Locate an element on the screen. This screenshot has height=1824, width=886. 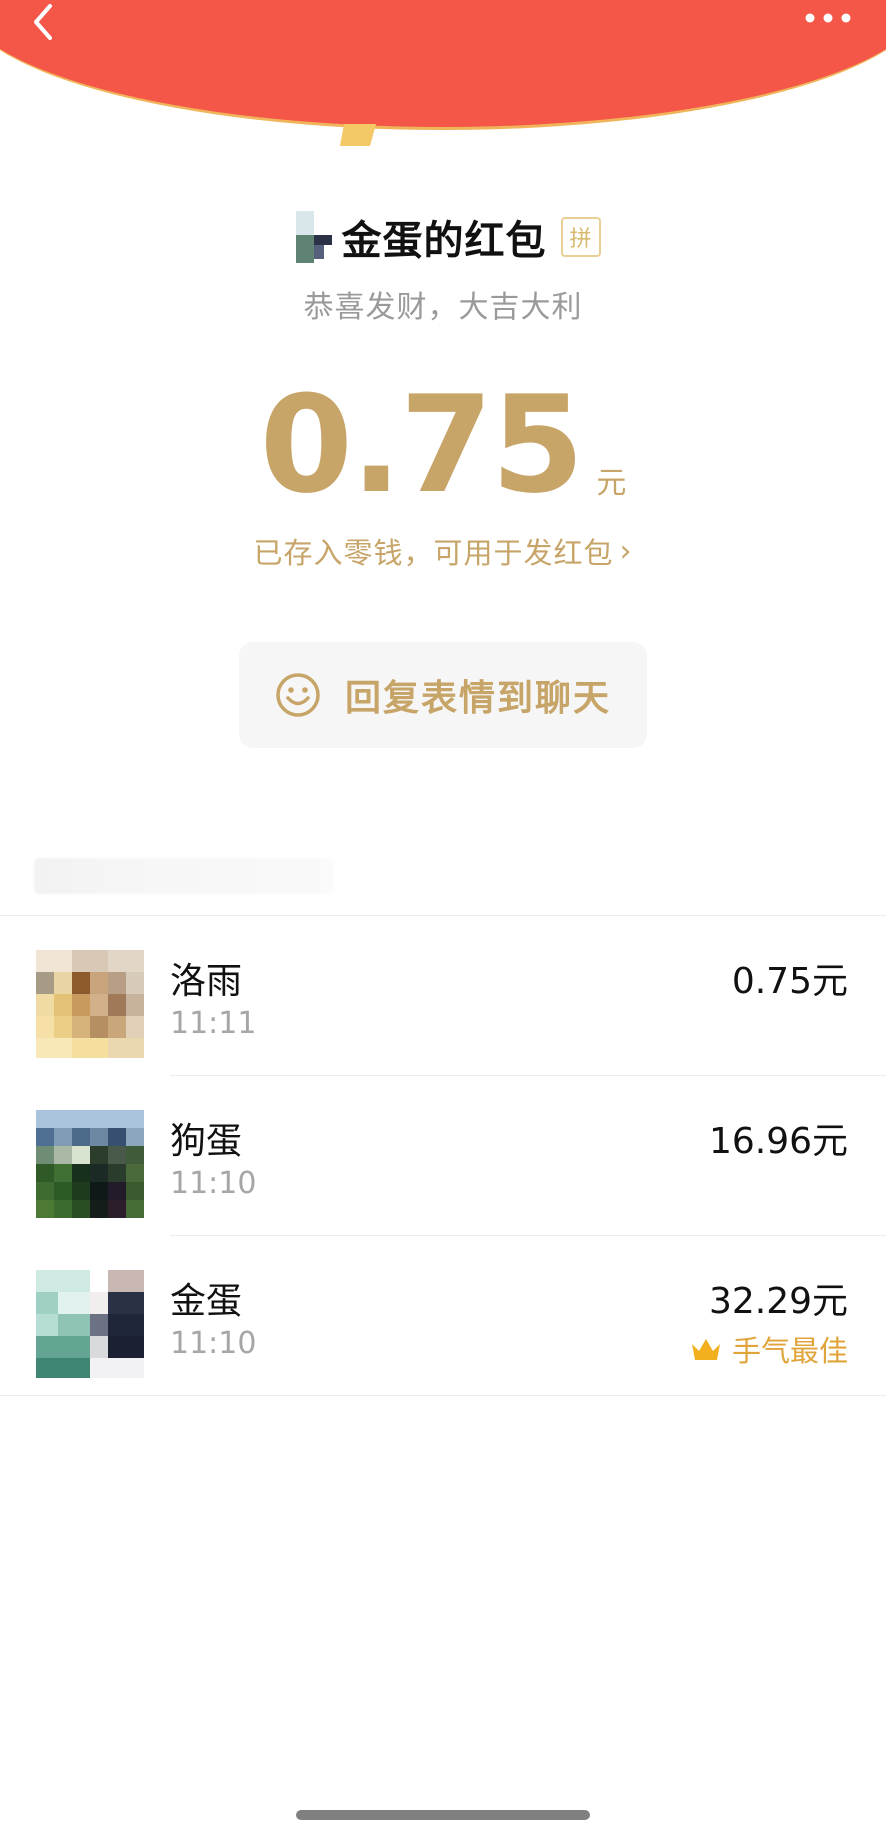
home-indicator is located at coordinates (443, 1815).